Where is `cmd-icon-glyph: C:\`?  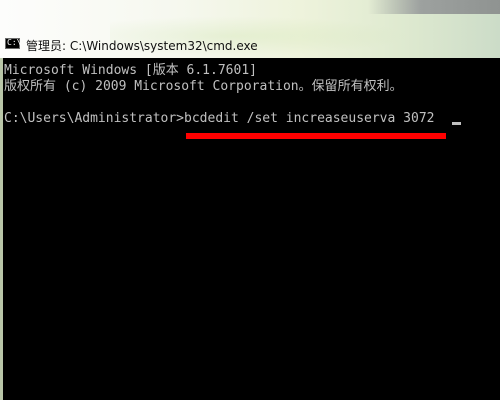
cmd-icon-glyph: C:\ is located at coordinates (14, 42).